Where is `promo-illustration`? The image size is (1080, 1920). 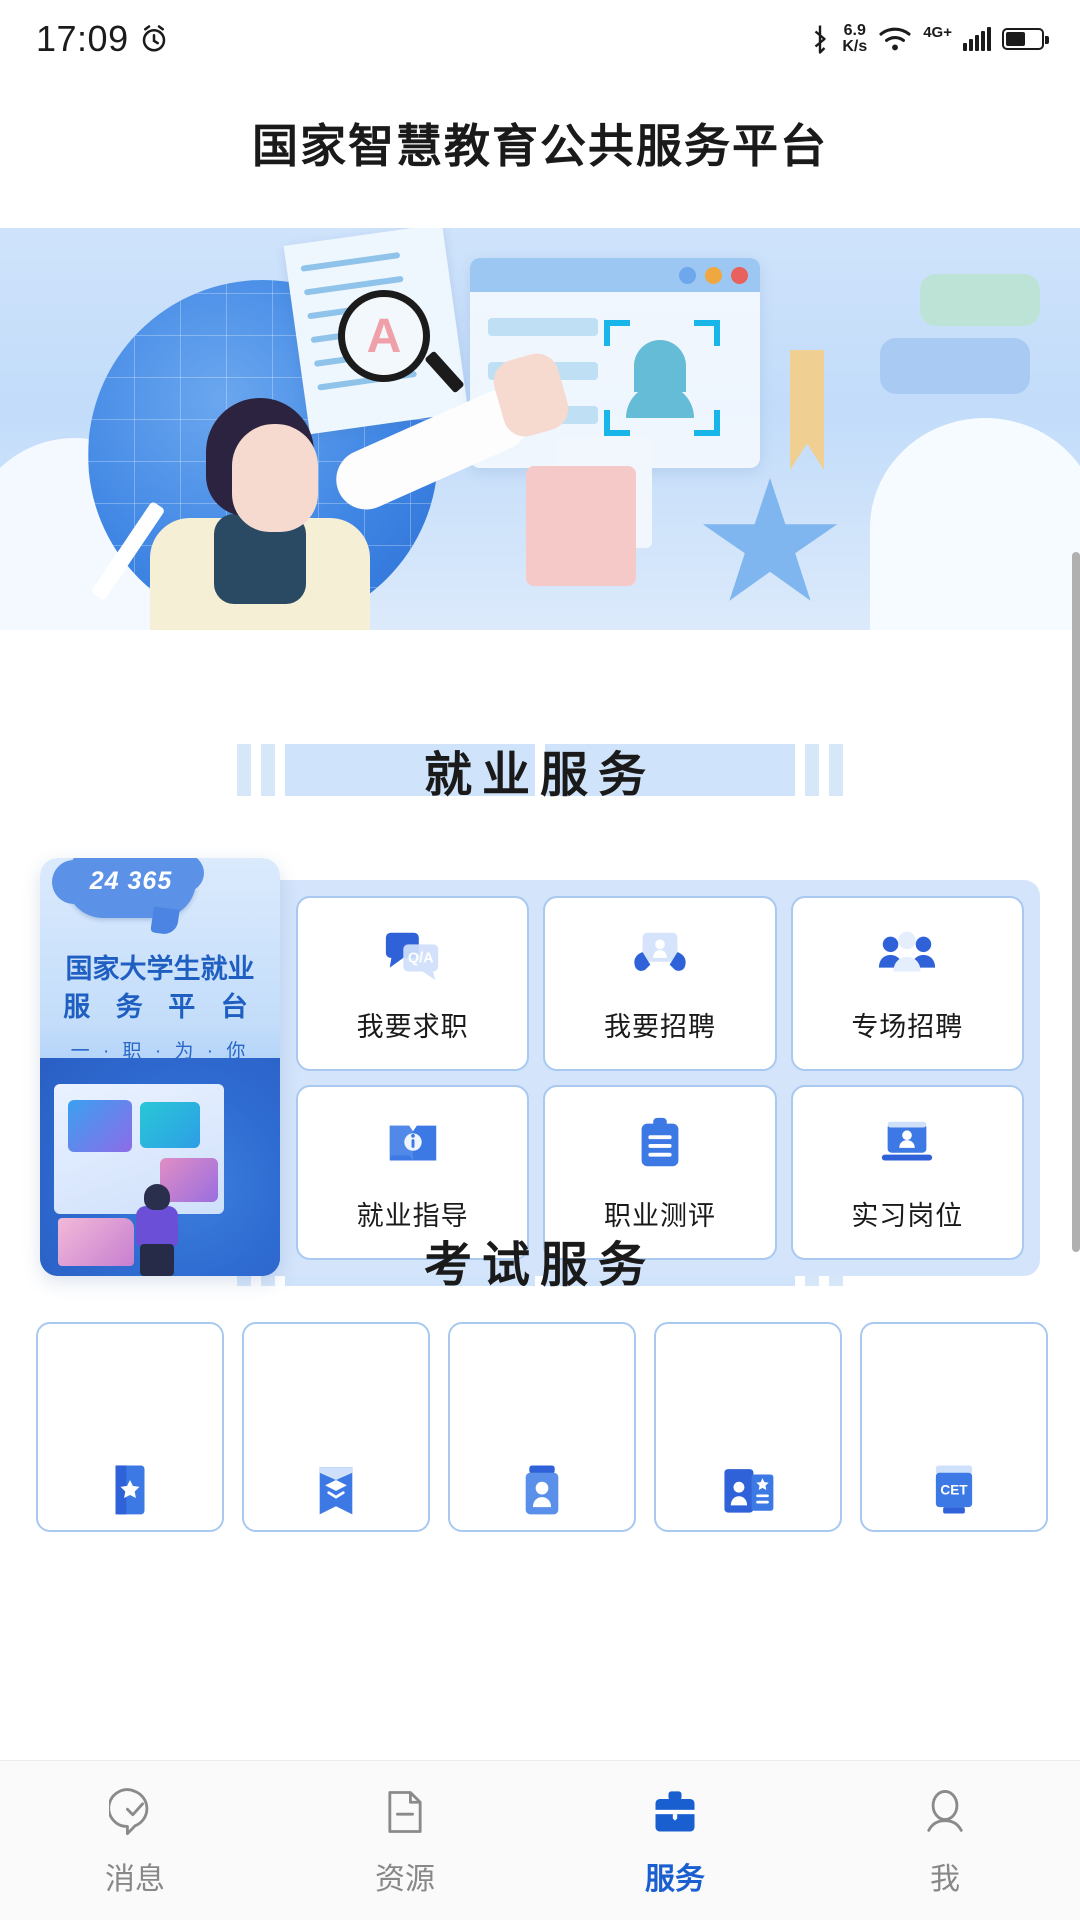
promo-illustration is located at coordinates (160, 1167).